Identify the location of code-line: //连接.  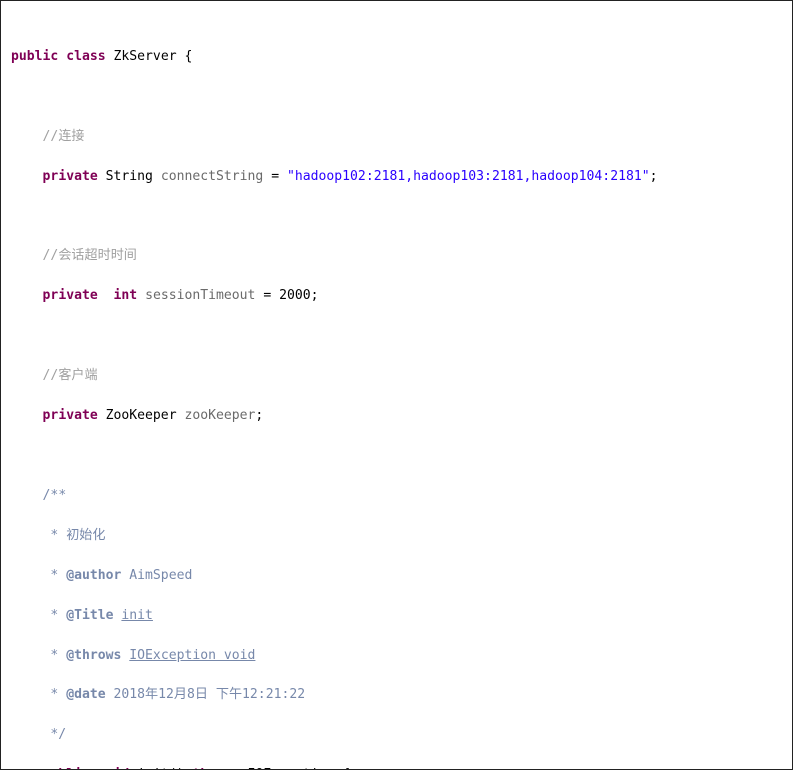
(399, 137).